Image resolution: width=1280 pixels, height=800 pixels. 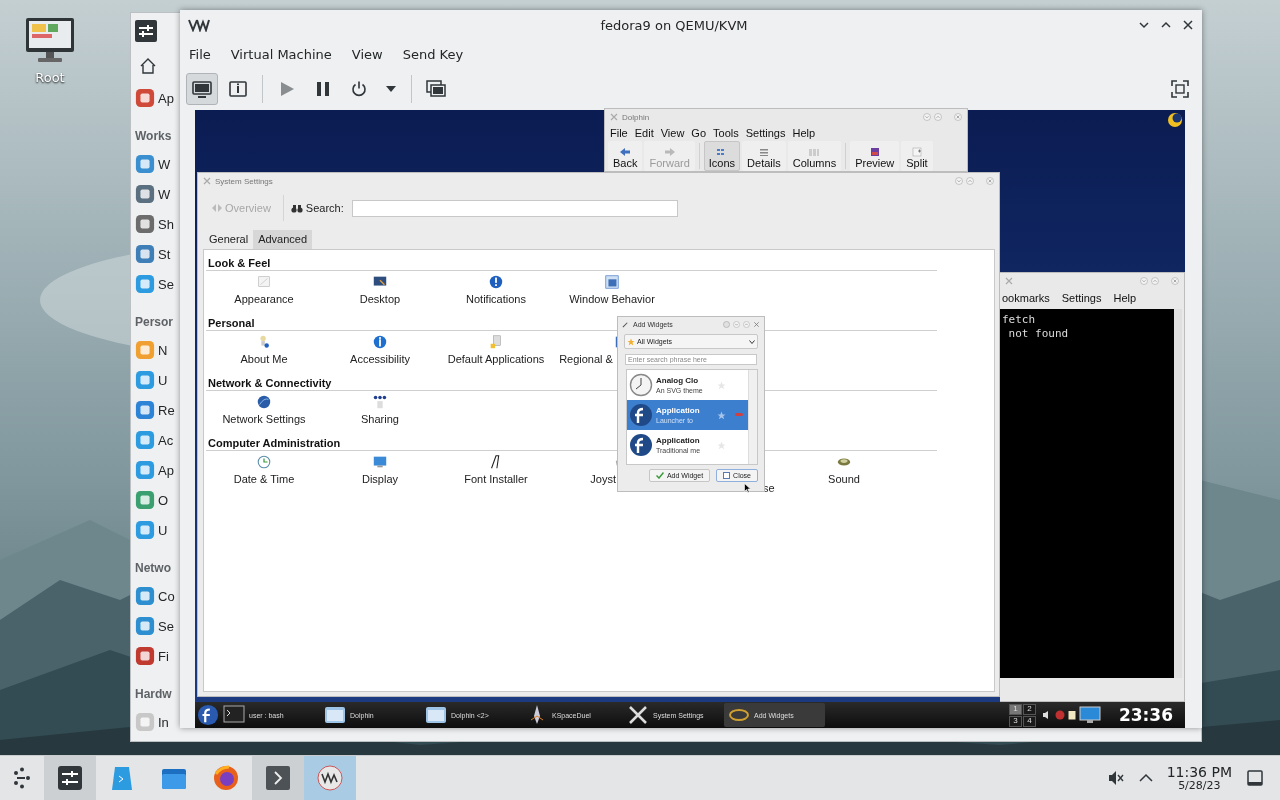 What do you see at coordinates (625, 152) in the screenshot?
I see `arrow-left-icon` at bounding box center [625, 152].